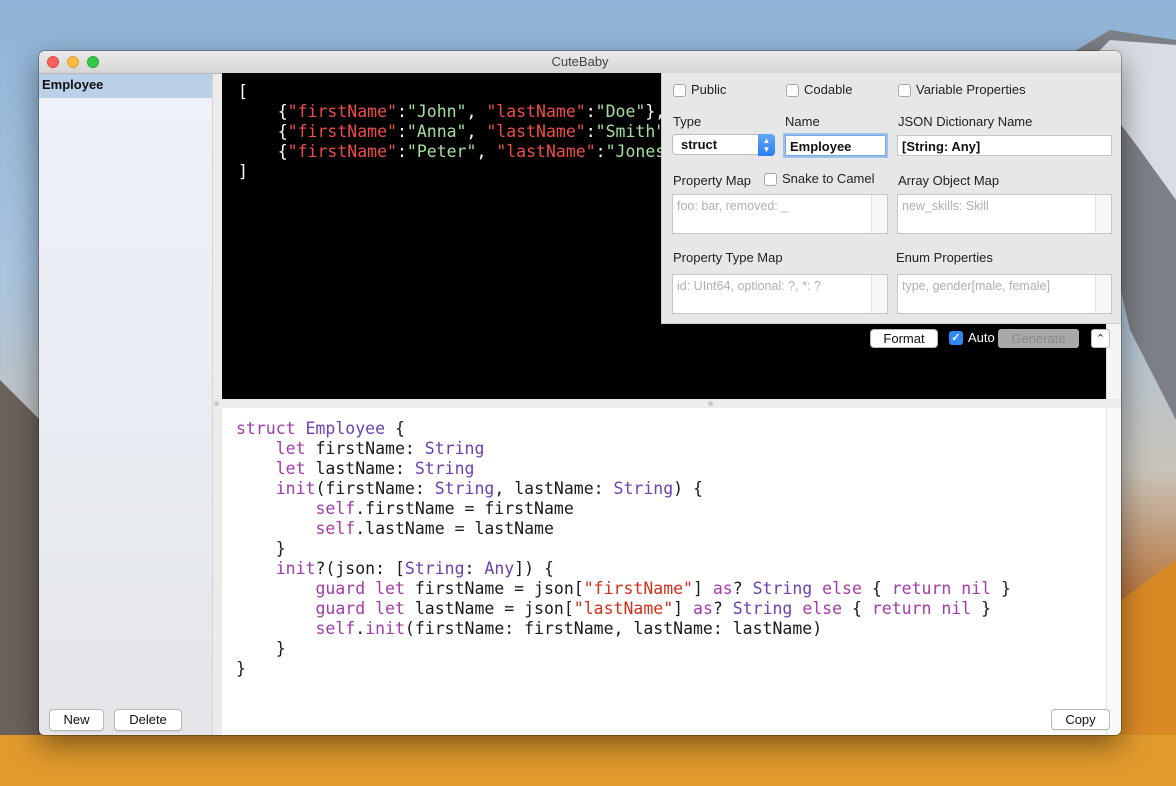  Describe the element at coordinates (904, 90) in the screenshot. I see `variable-properties-checkbox` at that location.